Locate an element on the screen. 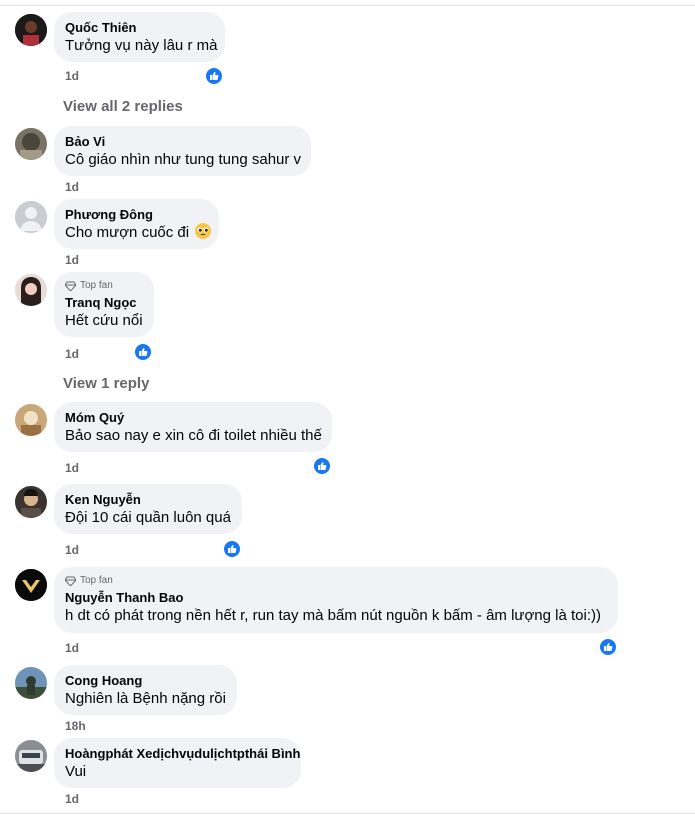  comment-text: Vui is located at coordinates (76, 771).